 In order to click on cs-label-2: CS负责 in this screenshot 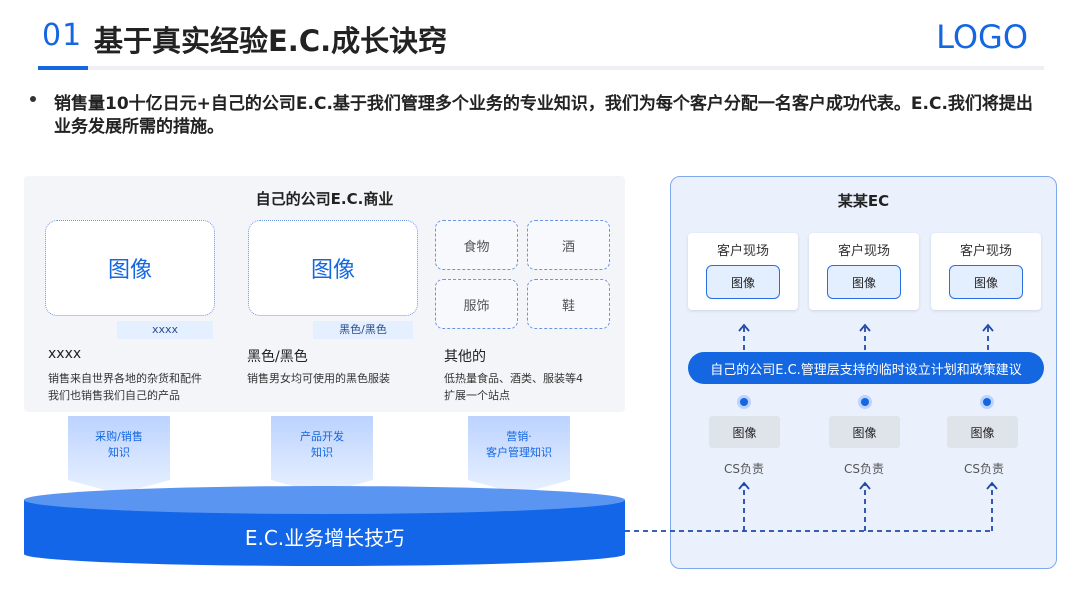, I will do `click(864, 469)`.